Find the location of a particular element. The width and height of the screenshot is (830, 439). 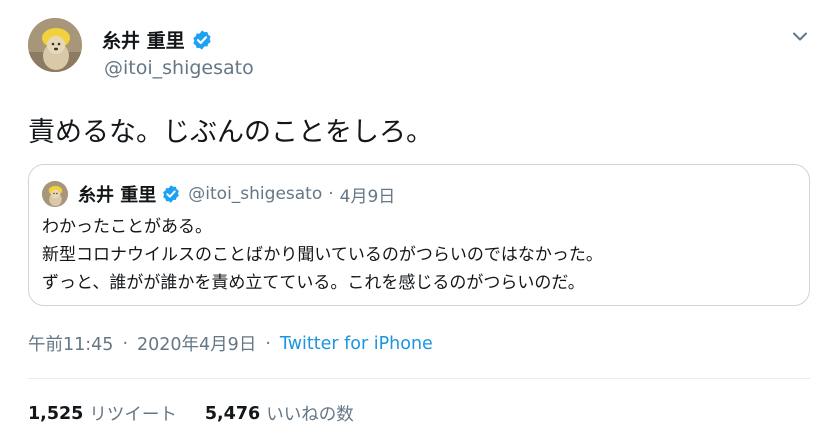

quoted-tweet-line: ずっと、誰がが誰かを責め立てている。これを感じるのがつらいのだ。 is located at coordinates (313, 283).